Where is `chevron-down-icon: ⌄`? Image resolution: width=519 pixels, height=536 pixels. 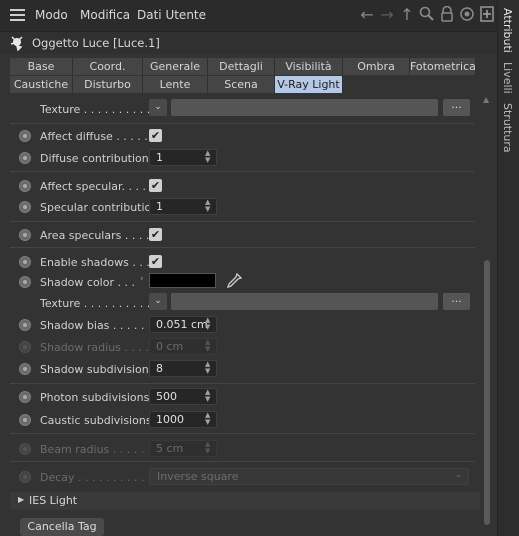
chevron-down-icon: ⌄ is located at coordinates (458, 475).